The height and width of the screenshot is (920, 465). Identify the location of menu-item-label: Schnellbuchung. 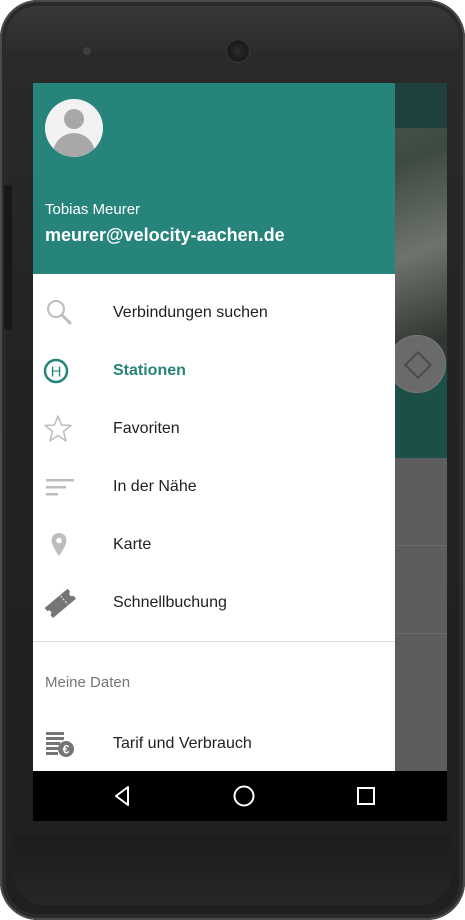
(170, 602).